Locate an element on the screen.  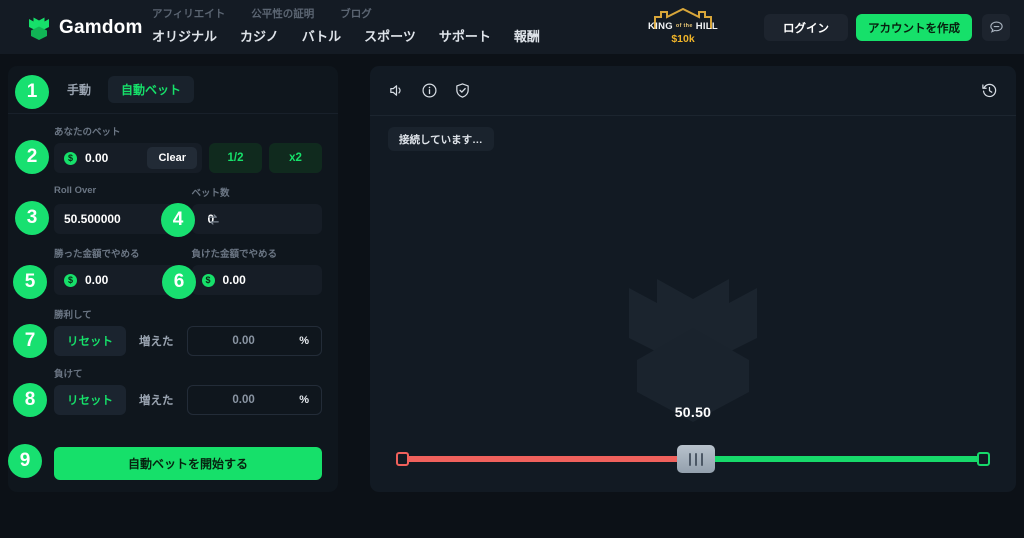
on-win-percent-unit: % is located at coordinates (304, 341).